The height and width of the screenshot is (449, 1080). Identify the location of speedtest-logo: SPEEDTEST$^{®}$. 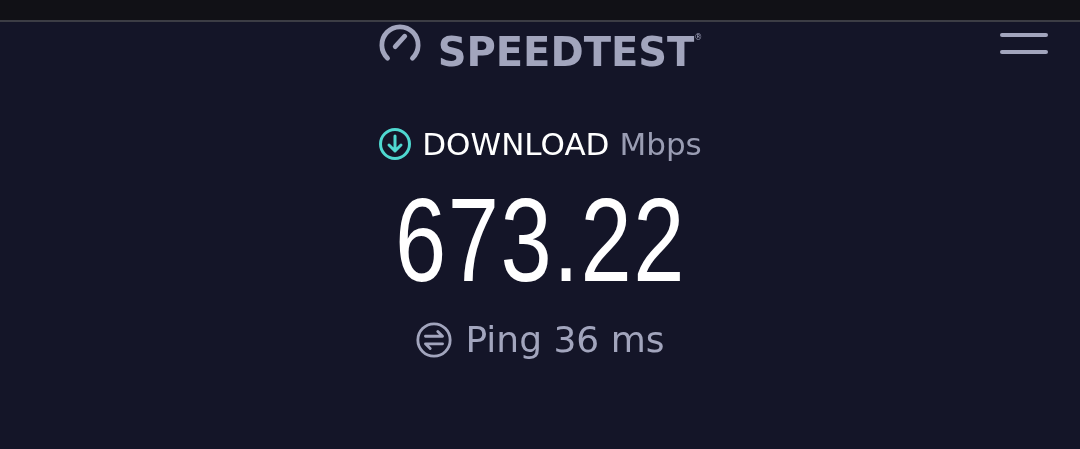
(570, 50).